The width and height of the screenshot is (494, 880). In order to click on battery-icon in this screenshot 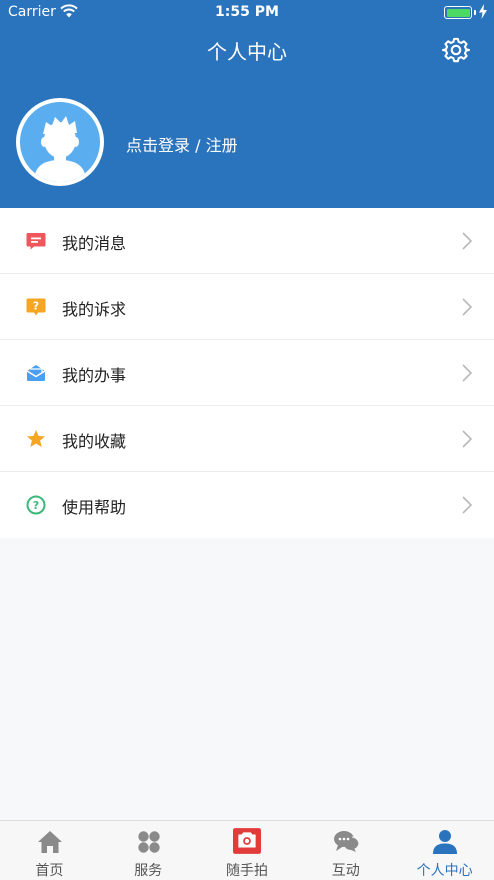, I will do `click(458, 12)`.